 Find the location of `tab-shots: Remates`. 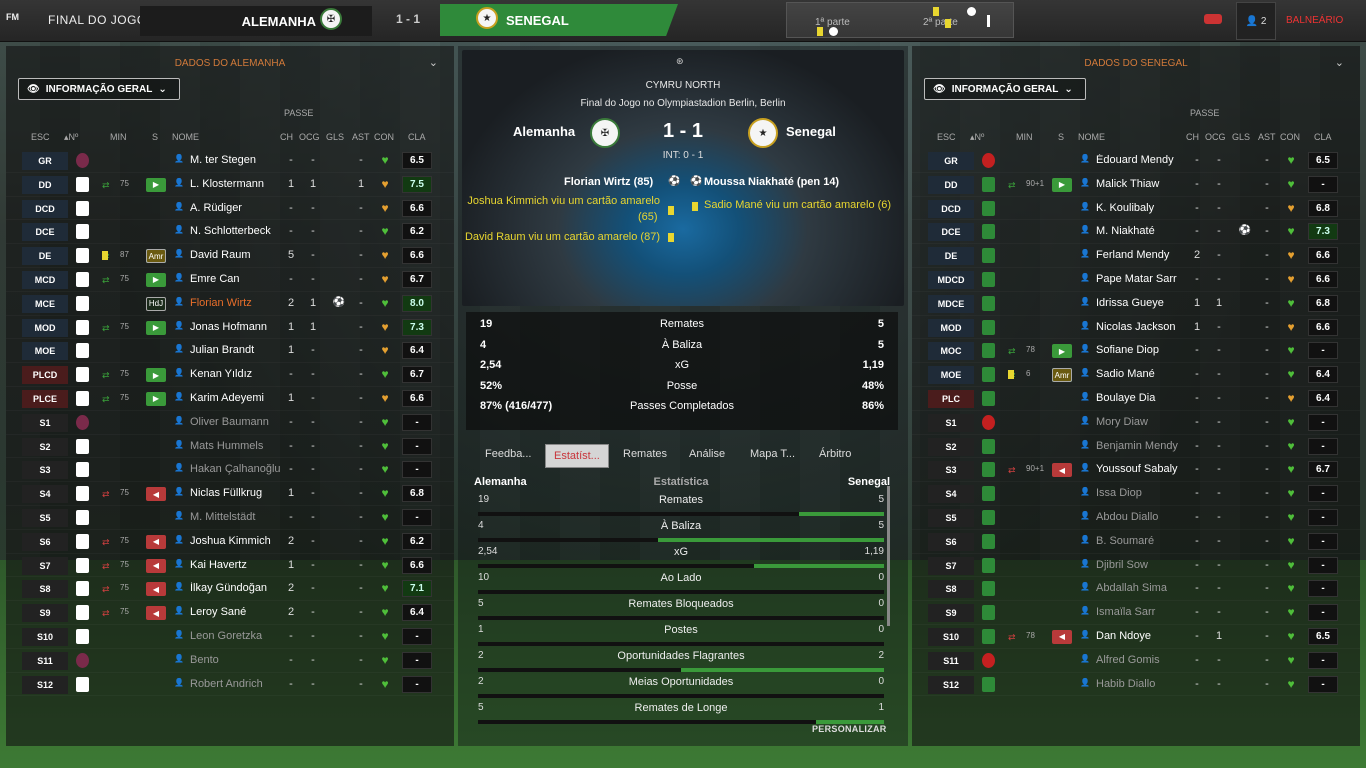

tab-shots: Remates is located at coordinates (645, 454).